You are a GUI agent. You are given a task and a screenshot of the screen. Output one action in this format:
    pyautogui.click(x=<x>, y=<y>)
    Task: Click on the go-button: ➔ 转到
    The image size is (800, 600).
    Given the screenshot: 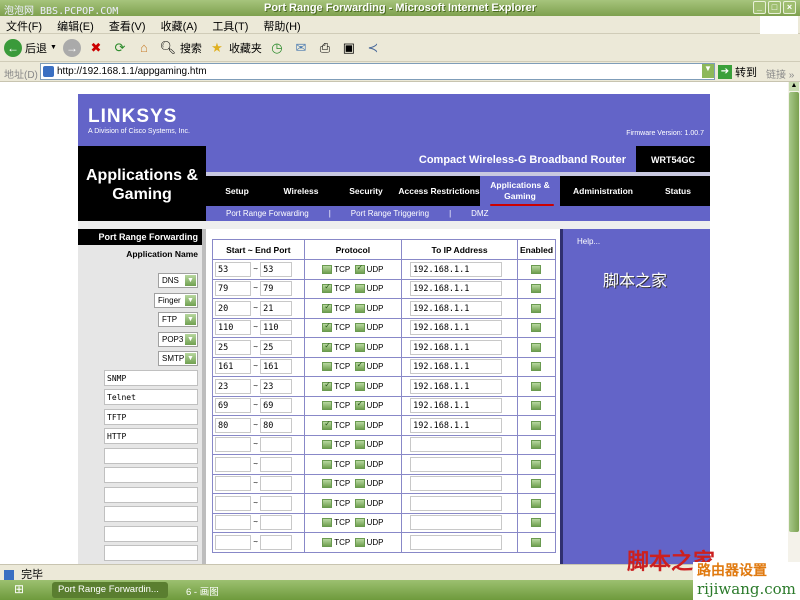 What is the action you would take?
    pyautogui.click(x=737, y=72)
    